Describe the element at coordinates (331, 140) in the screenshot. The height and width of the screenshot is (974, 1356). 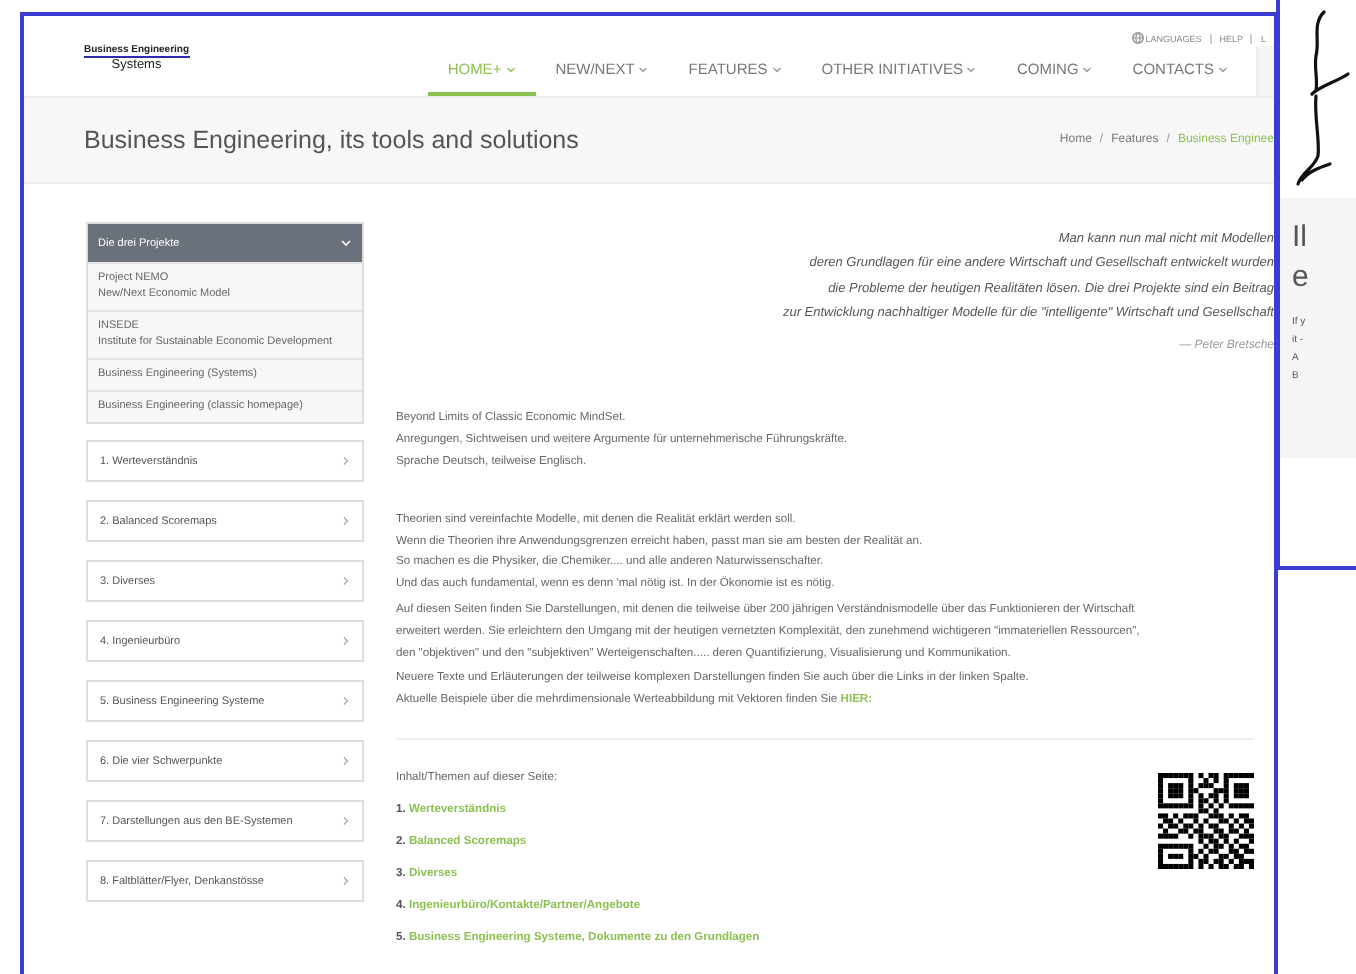
I see `page-title: Business Engineering, its tools and solutions` at that location.